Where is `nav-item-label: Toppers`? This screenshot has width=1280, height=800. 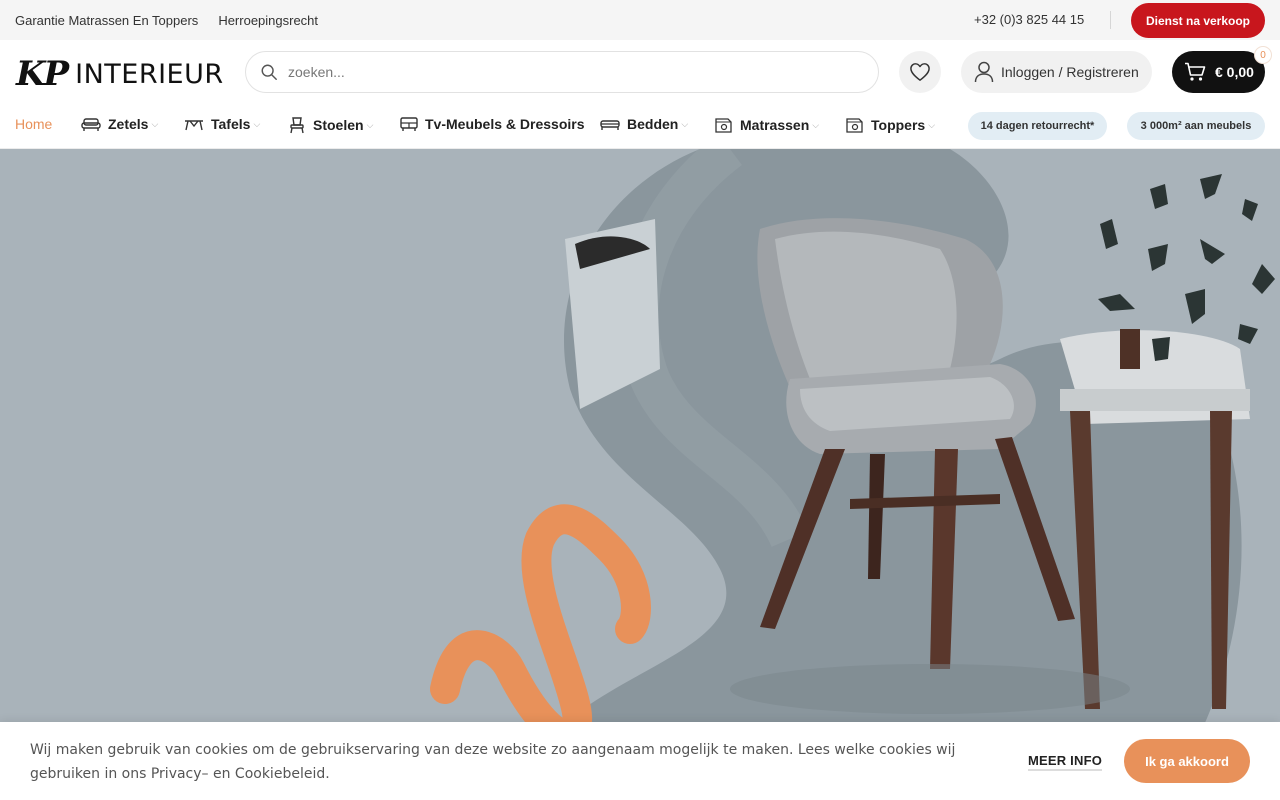 nav-item-label: Toppers is located at coordinates (898, 125).